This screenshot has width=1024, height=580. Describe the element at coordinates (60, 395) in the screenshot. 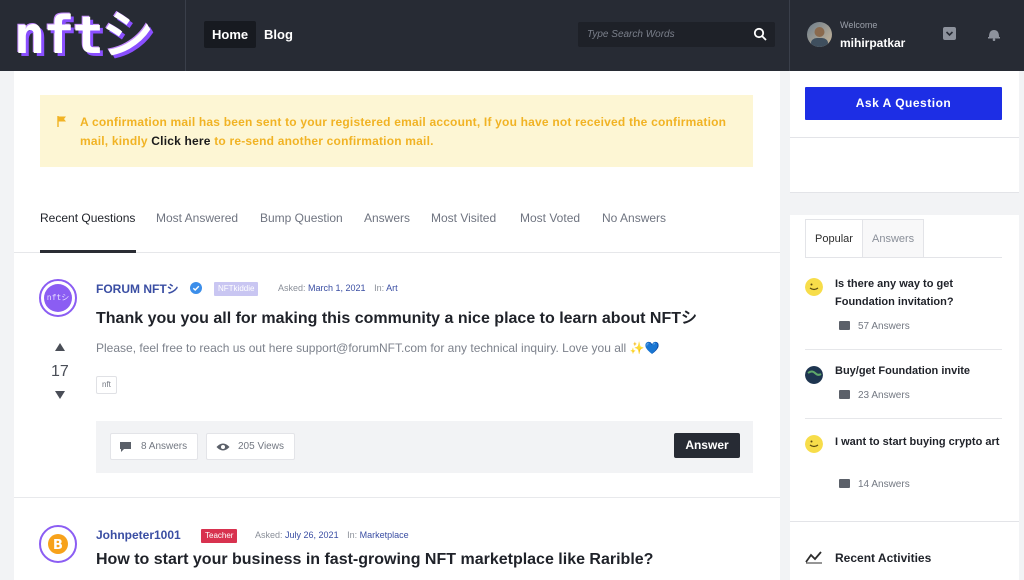

I see `vote-down-icon` at that location.